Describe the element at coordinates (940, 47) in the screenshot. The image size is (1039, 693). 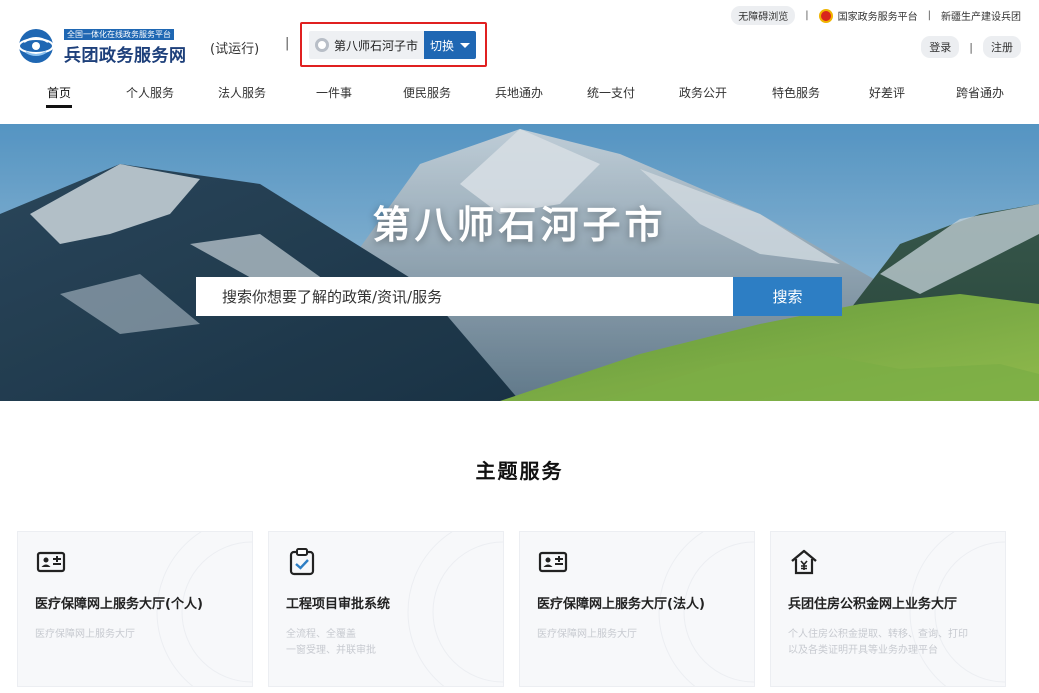
I see `login-button: 登录` at that location.